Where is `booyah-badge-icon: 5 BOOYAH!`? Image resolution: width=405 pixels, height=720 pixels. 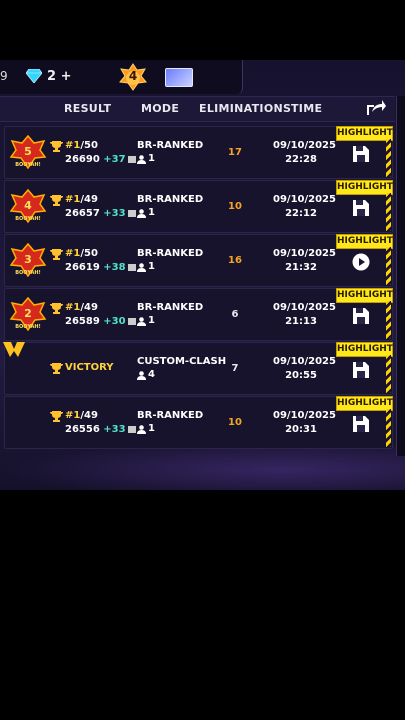
booyah-badge-icon: 5 BOOYAH! is located at coordinates (28, 152).